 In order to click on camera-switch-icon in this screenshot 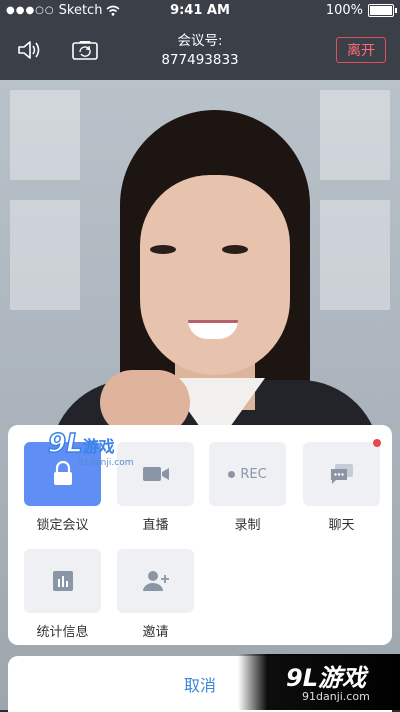, I will do `click(85, 50)`.